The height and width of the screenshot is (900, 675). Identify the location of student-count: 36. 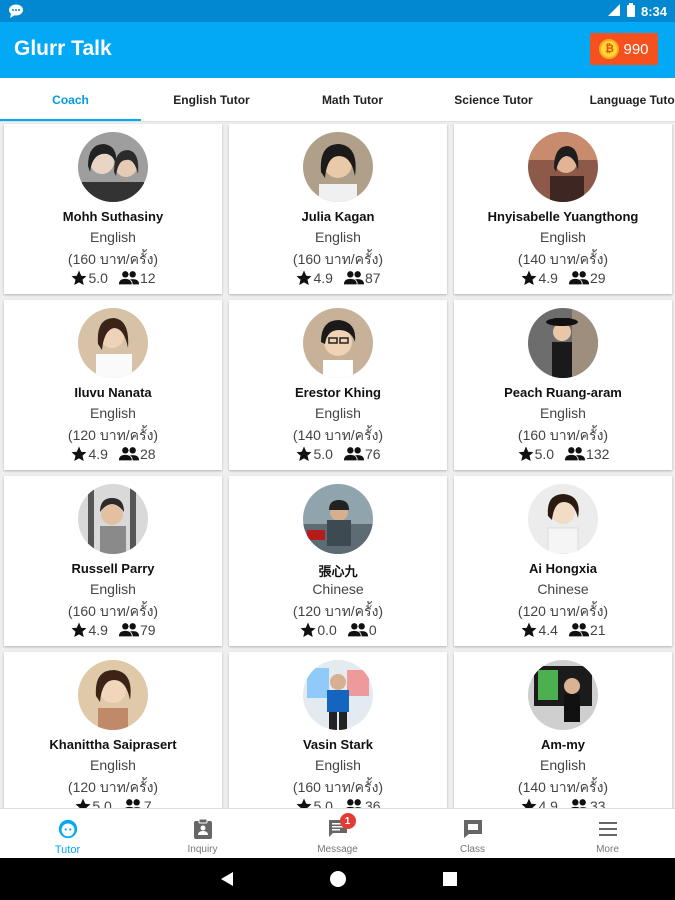
(372, 803).